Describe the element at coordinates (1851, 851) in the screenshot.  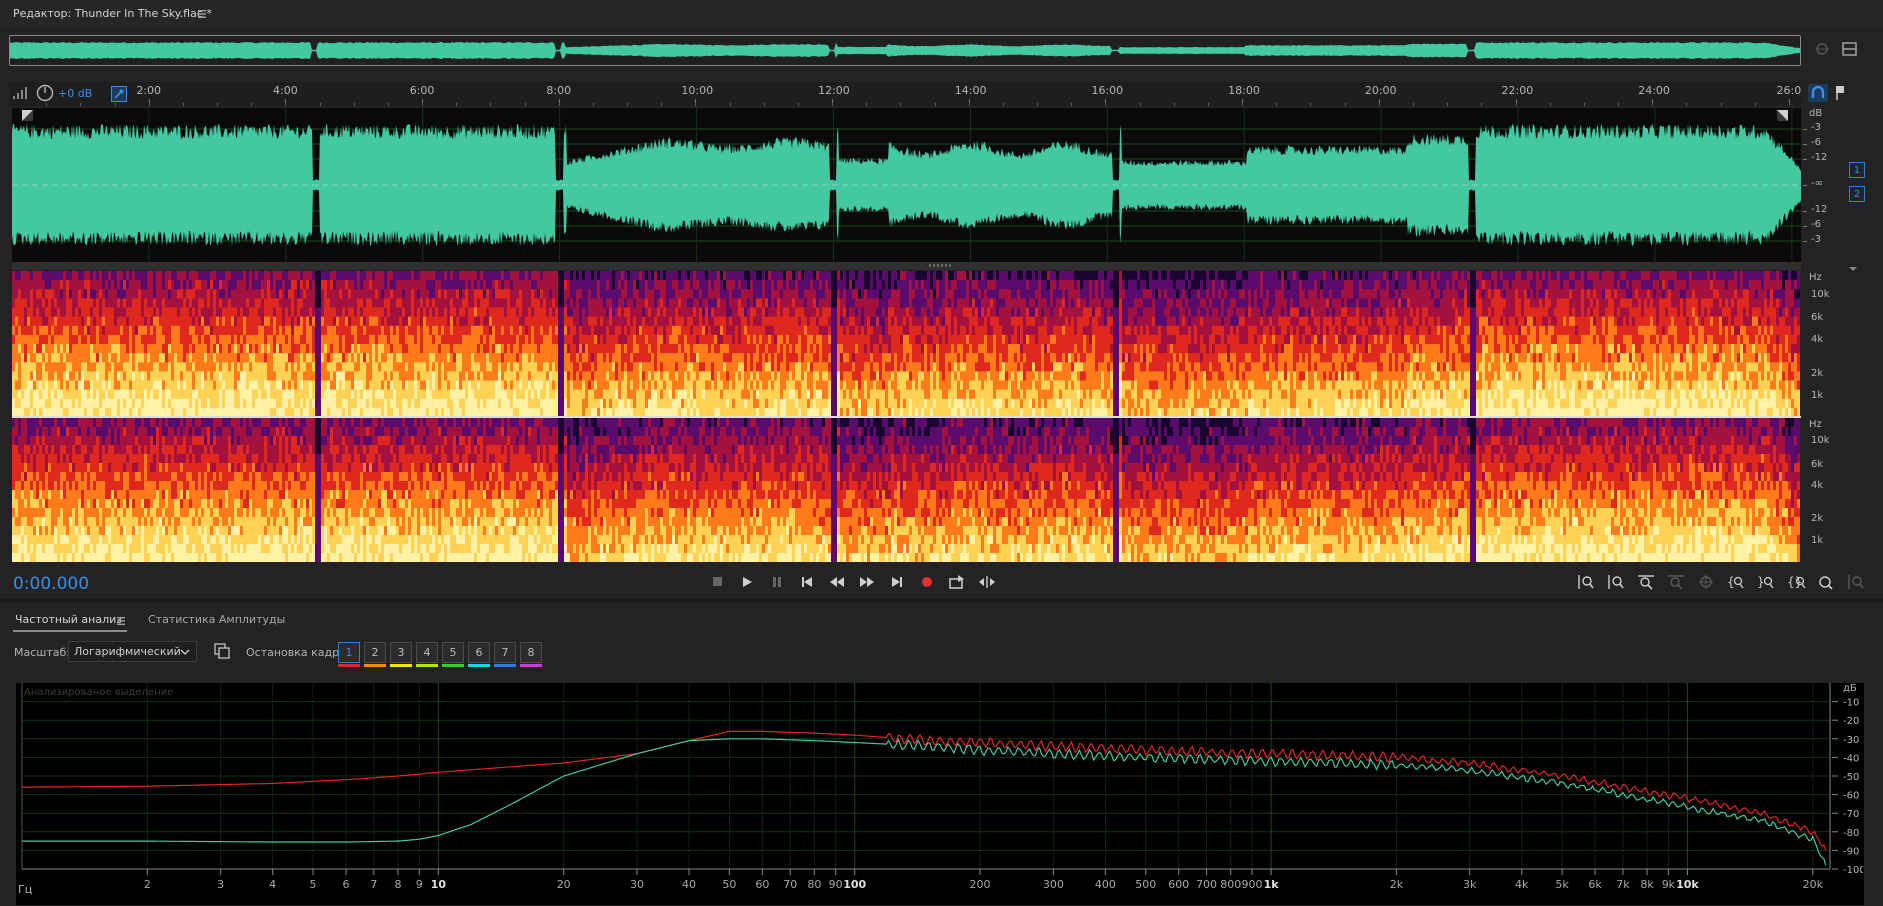
I see `y-tick-label: -90` at that location.